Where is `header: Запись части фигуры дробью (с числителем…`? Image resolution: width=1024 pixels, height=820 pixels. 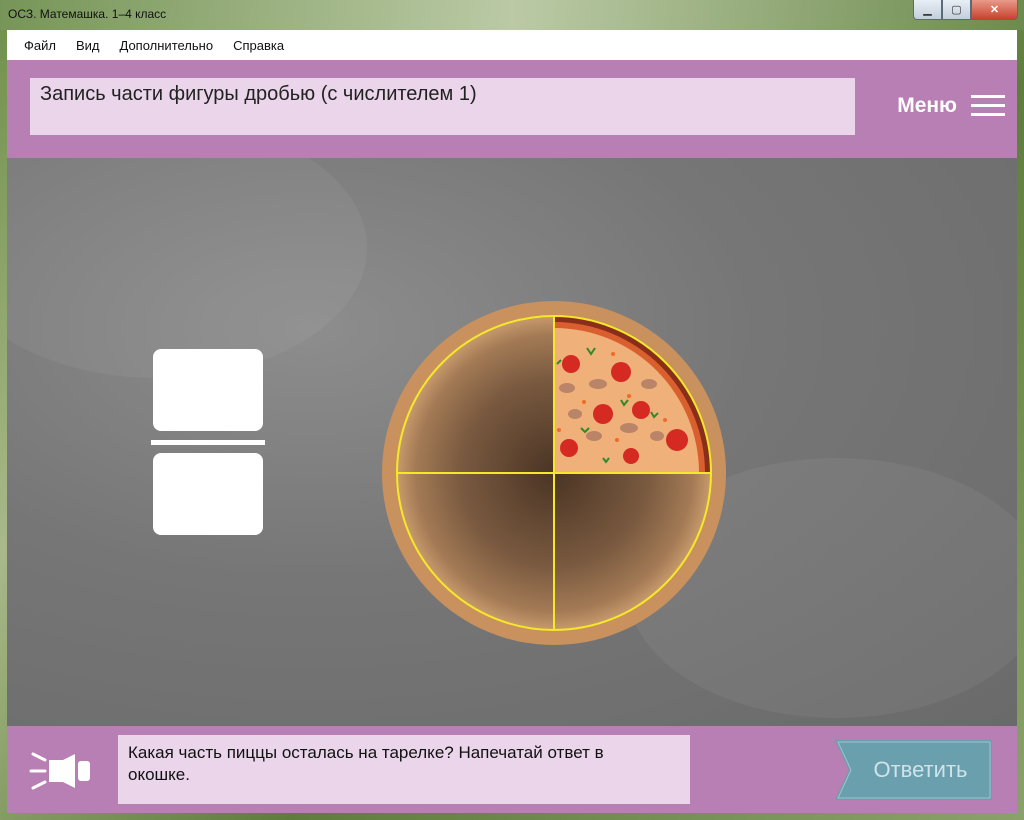
header: Запись части фигуры дробью (с числителем… is located at coordinates (512, 109).